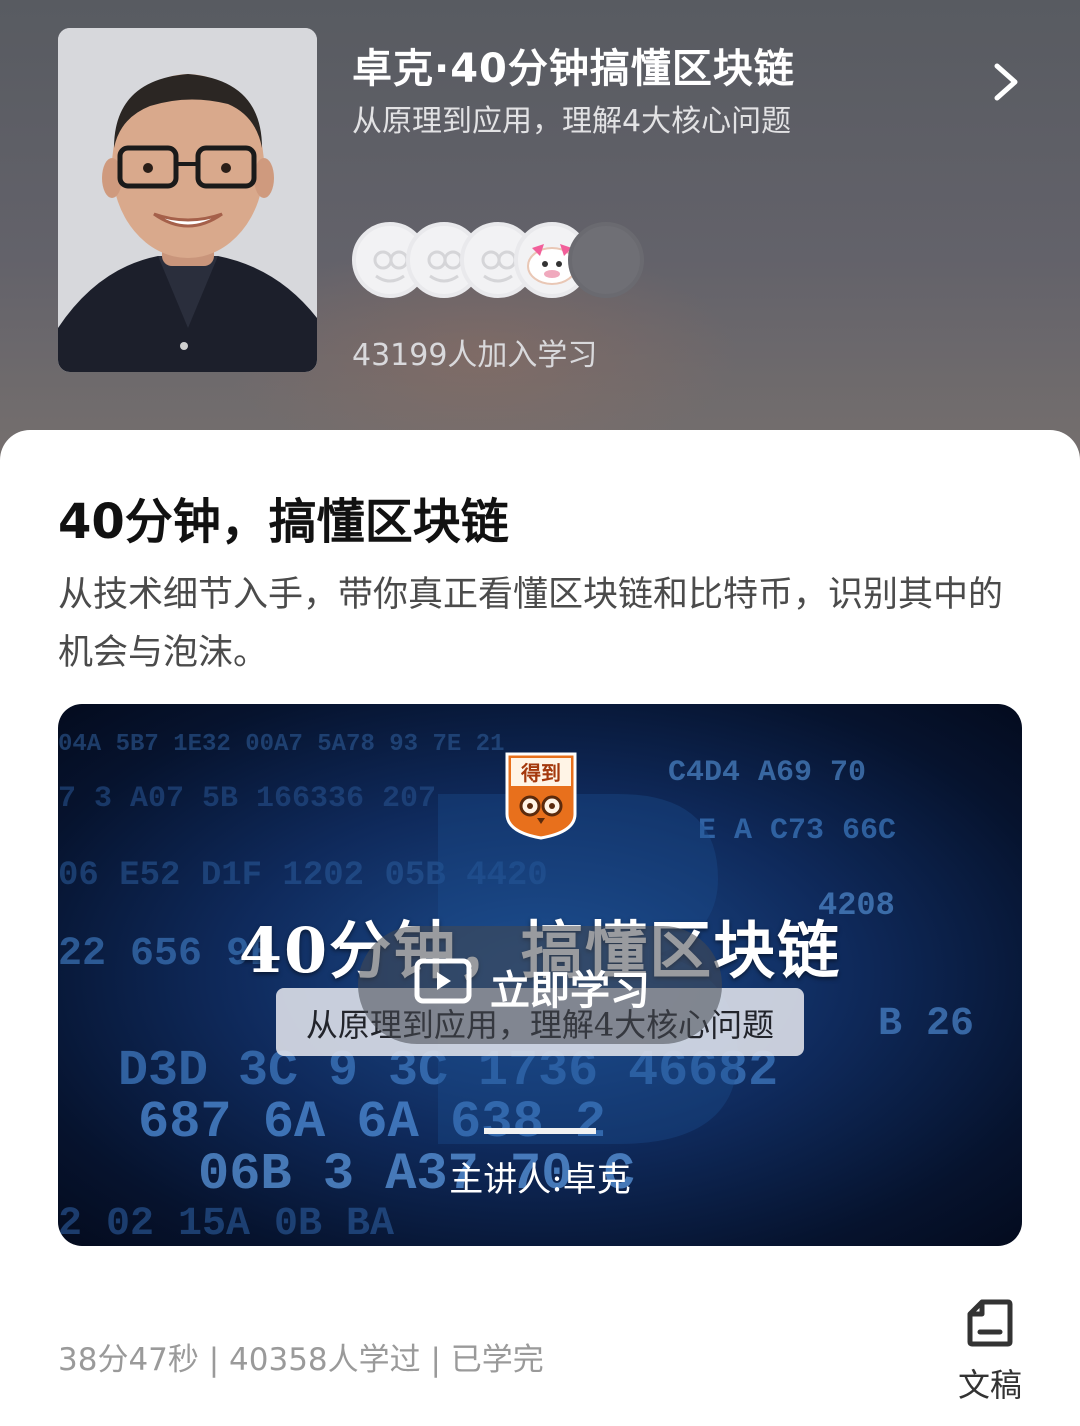 This screenshot has width=1080, height=1426. Describe the element at coordinates (540, 1180) in the screenshot. I see `video-speaker: 主讲人:卓克` at that location.